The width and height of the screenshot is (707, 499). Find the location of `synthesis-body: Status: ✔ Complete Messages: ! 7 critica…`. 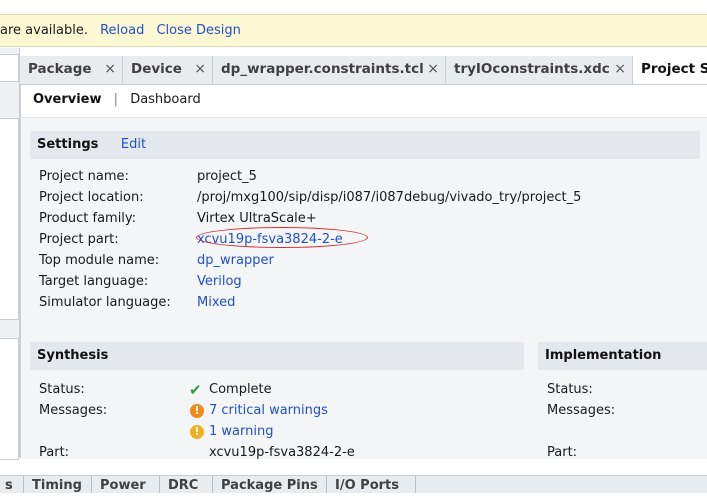

synthesis-body: Status: ✔ Complete Messages: ! 7 critica… is located at coordinates (279, 420).